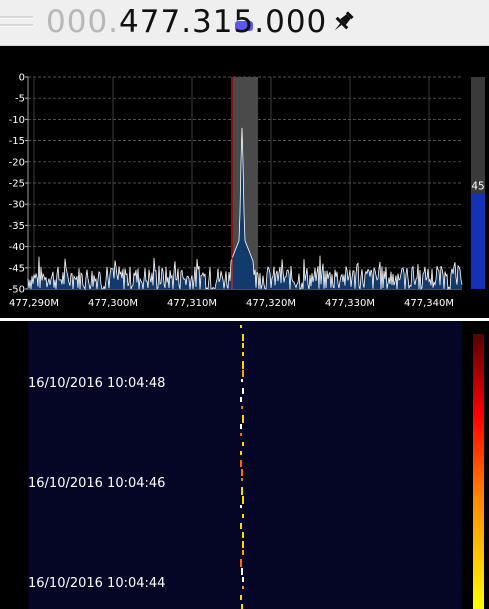  I want to click on frequency-label: 477,330M, so click(350, 303).